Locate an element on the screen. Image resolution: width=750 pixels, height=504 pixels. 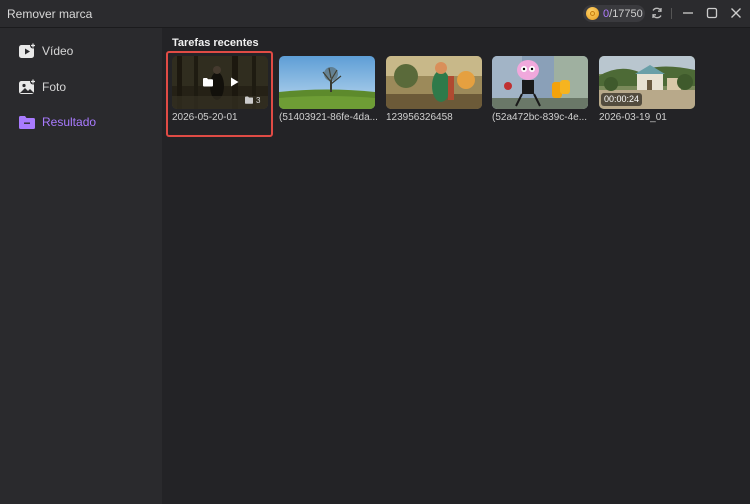
sidebar-item-label: Resultado is located at coordinates (69, 122).